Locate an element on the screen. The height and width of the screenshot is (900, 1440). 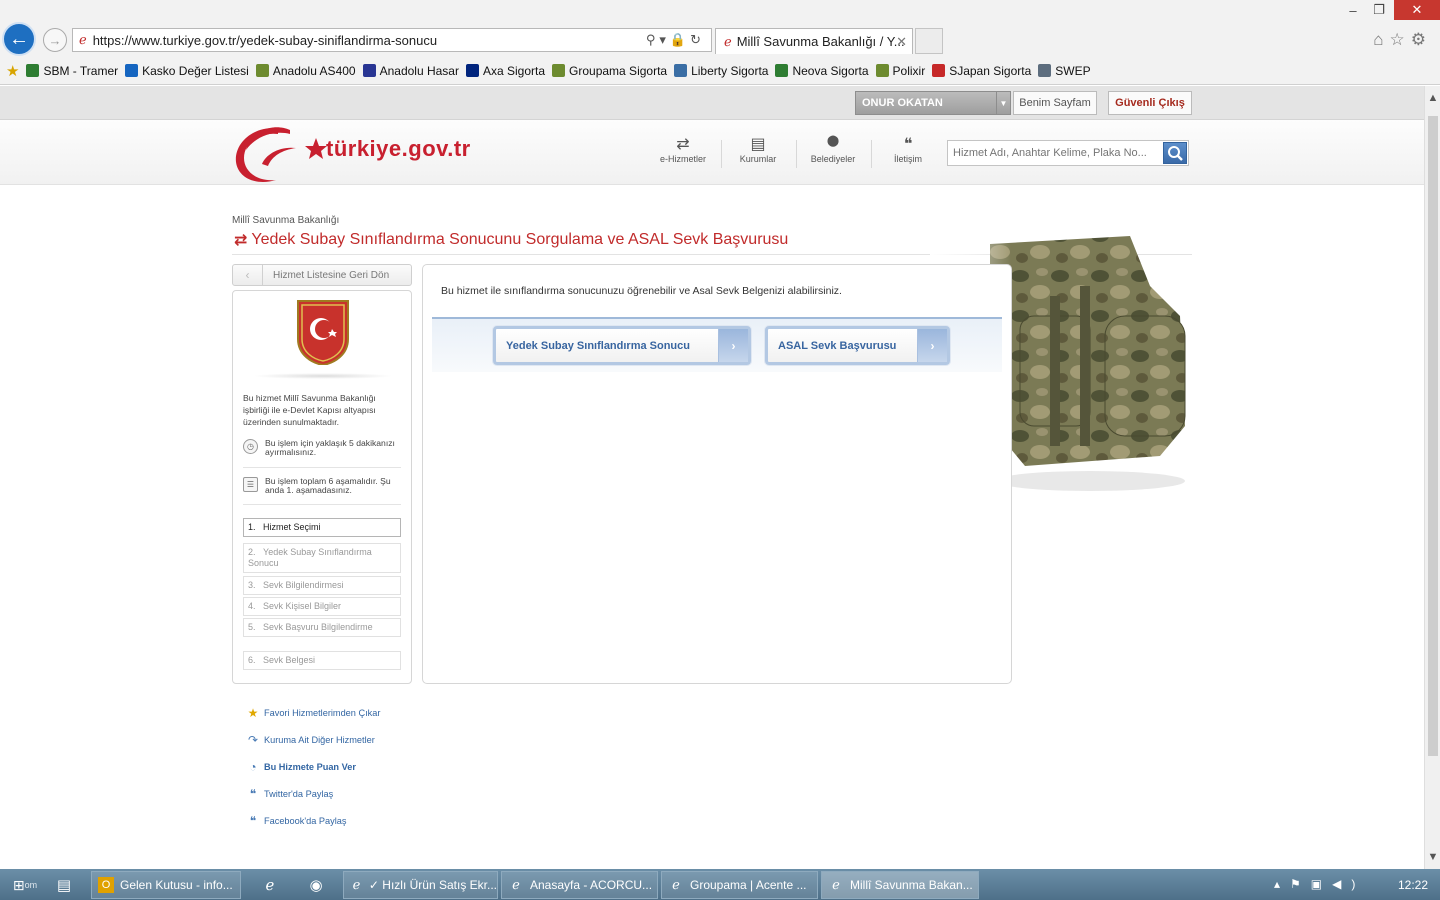
tray-expand-icon: ▴ is located at coordinates (1282, 884).